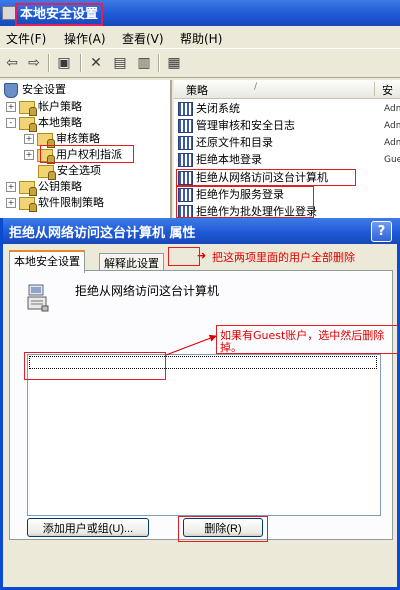 Image resolution: width=400 pixels, height=590 pixels. I want to click on policy-row: 还原文件和目录Adm, so click(289, 143).